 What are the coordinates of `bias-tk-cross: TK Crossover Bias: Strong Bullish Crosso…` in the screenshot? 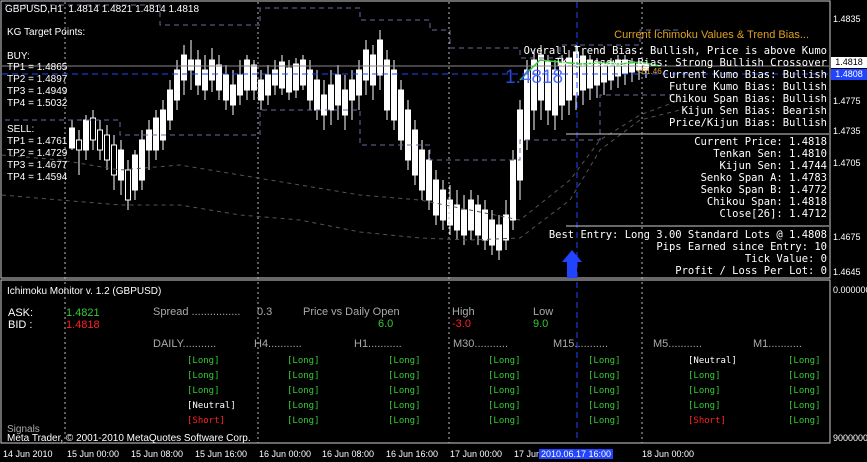 It's located at (691, 63).